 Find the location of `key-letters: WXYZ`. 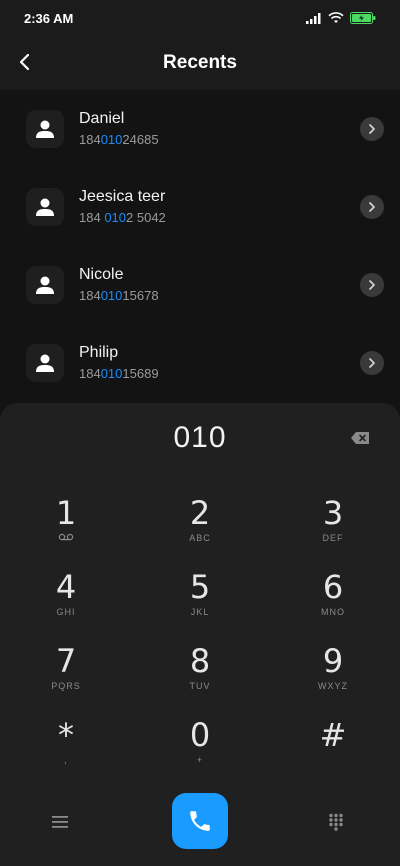

key-letters: WXYZ is located at coordinates (333, 686).